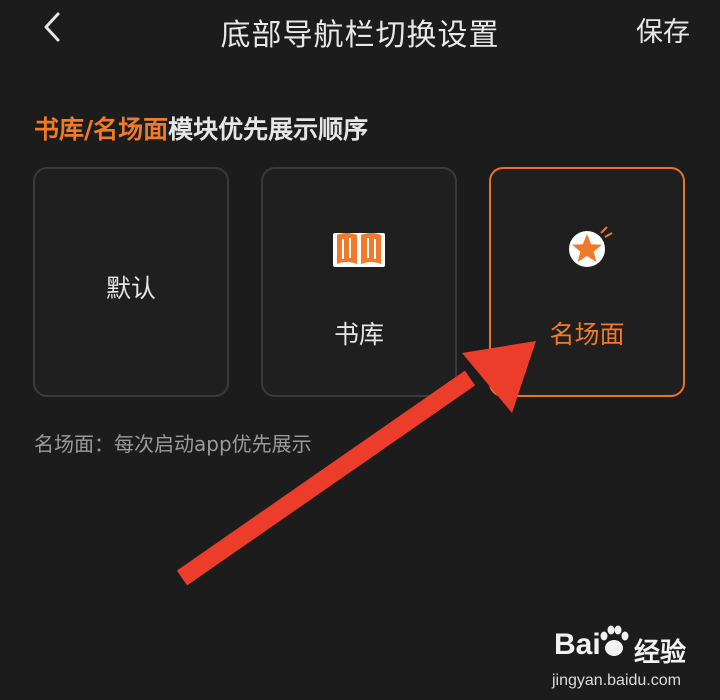  I want to click on section-title-highlight: 书库/名场面, so click(101, 129).